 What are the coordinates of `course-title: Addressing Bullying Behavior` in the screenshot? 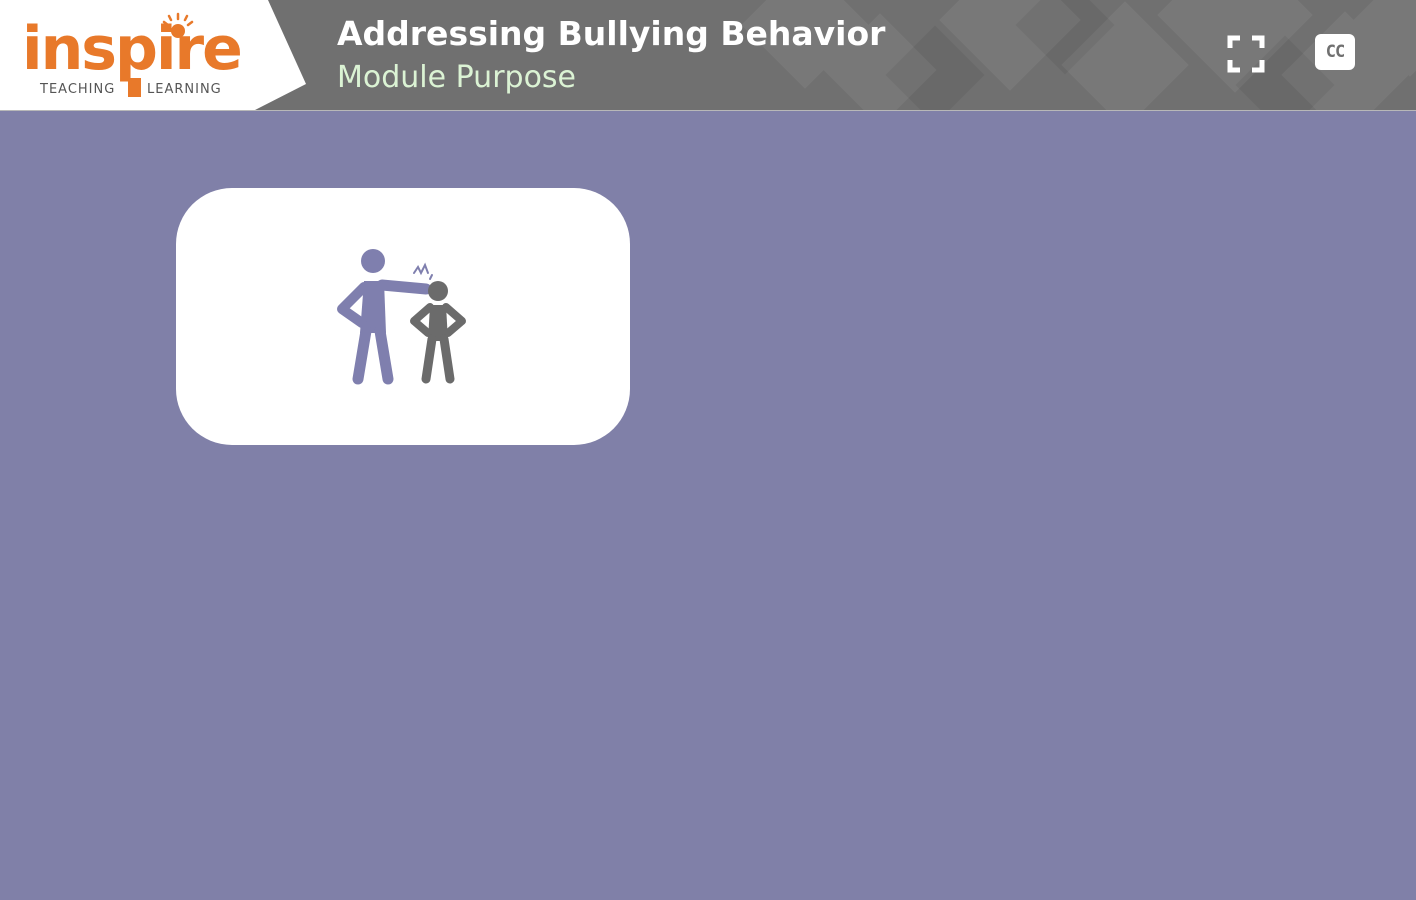 It's located at (611, 33).